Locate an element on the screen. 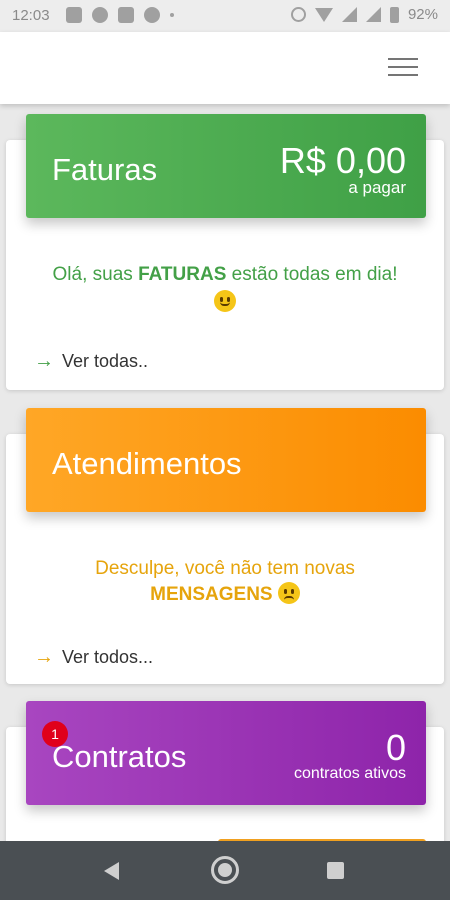 The width and height of the screenshot is (450, 900). globe-icon is located at coordinates (152, 15).